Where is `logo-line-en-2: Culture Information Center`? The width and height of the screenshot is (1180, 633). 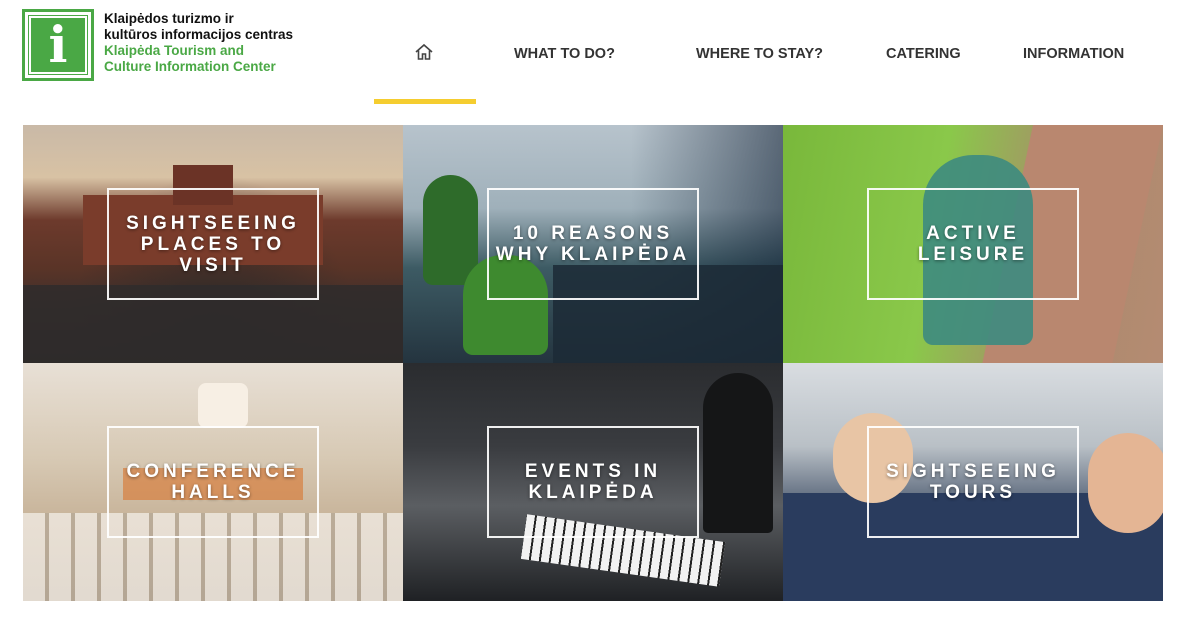
logo-line-en-2: Culture Information Center is located at coordinates (190, 66).